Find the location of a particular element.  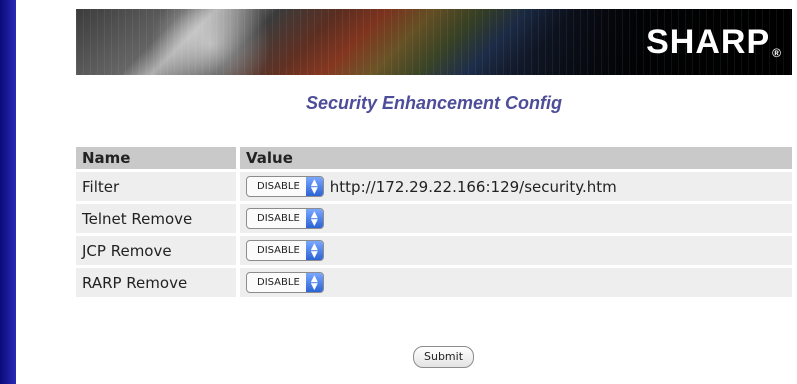

rarp-remove-select: DISABLE ▲ ▼ is located at coordinates (285, 282).